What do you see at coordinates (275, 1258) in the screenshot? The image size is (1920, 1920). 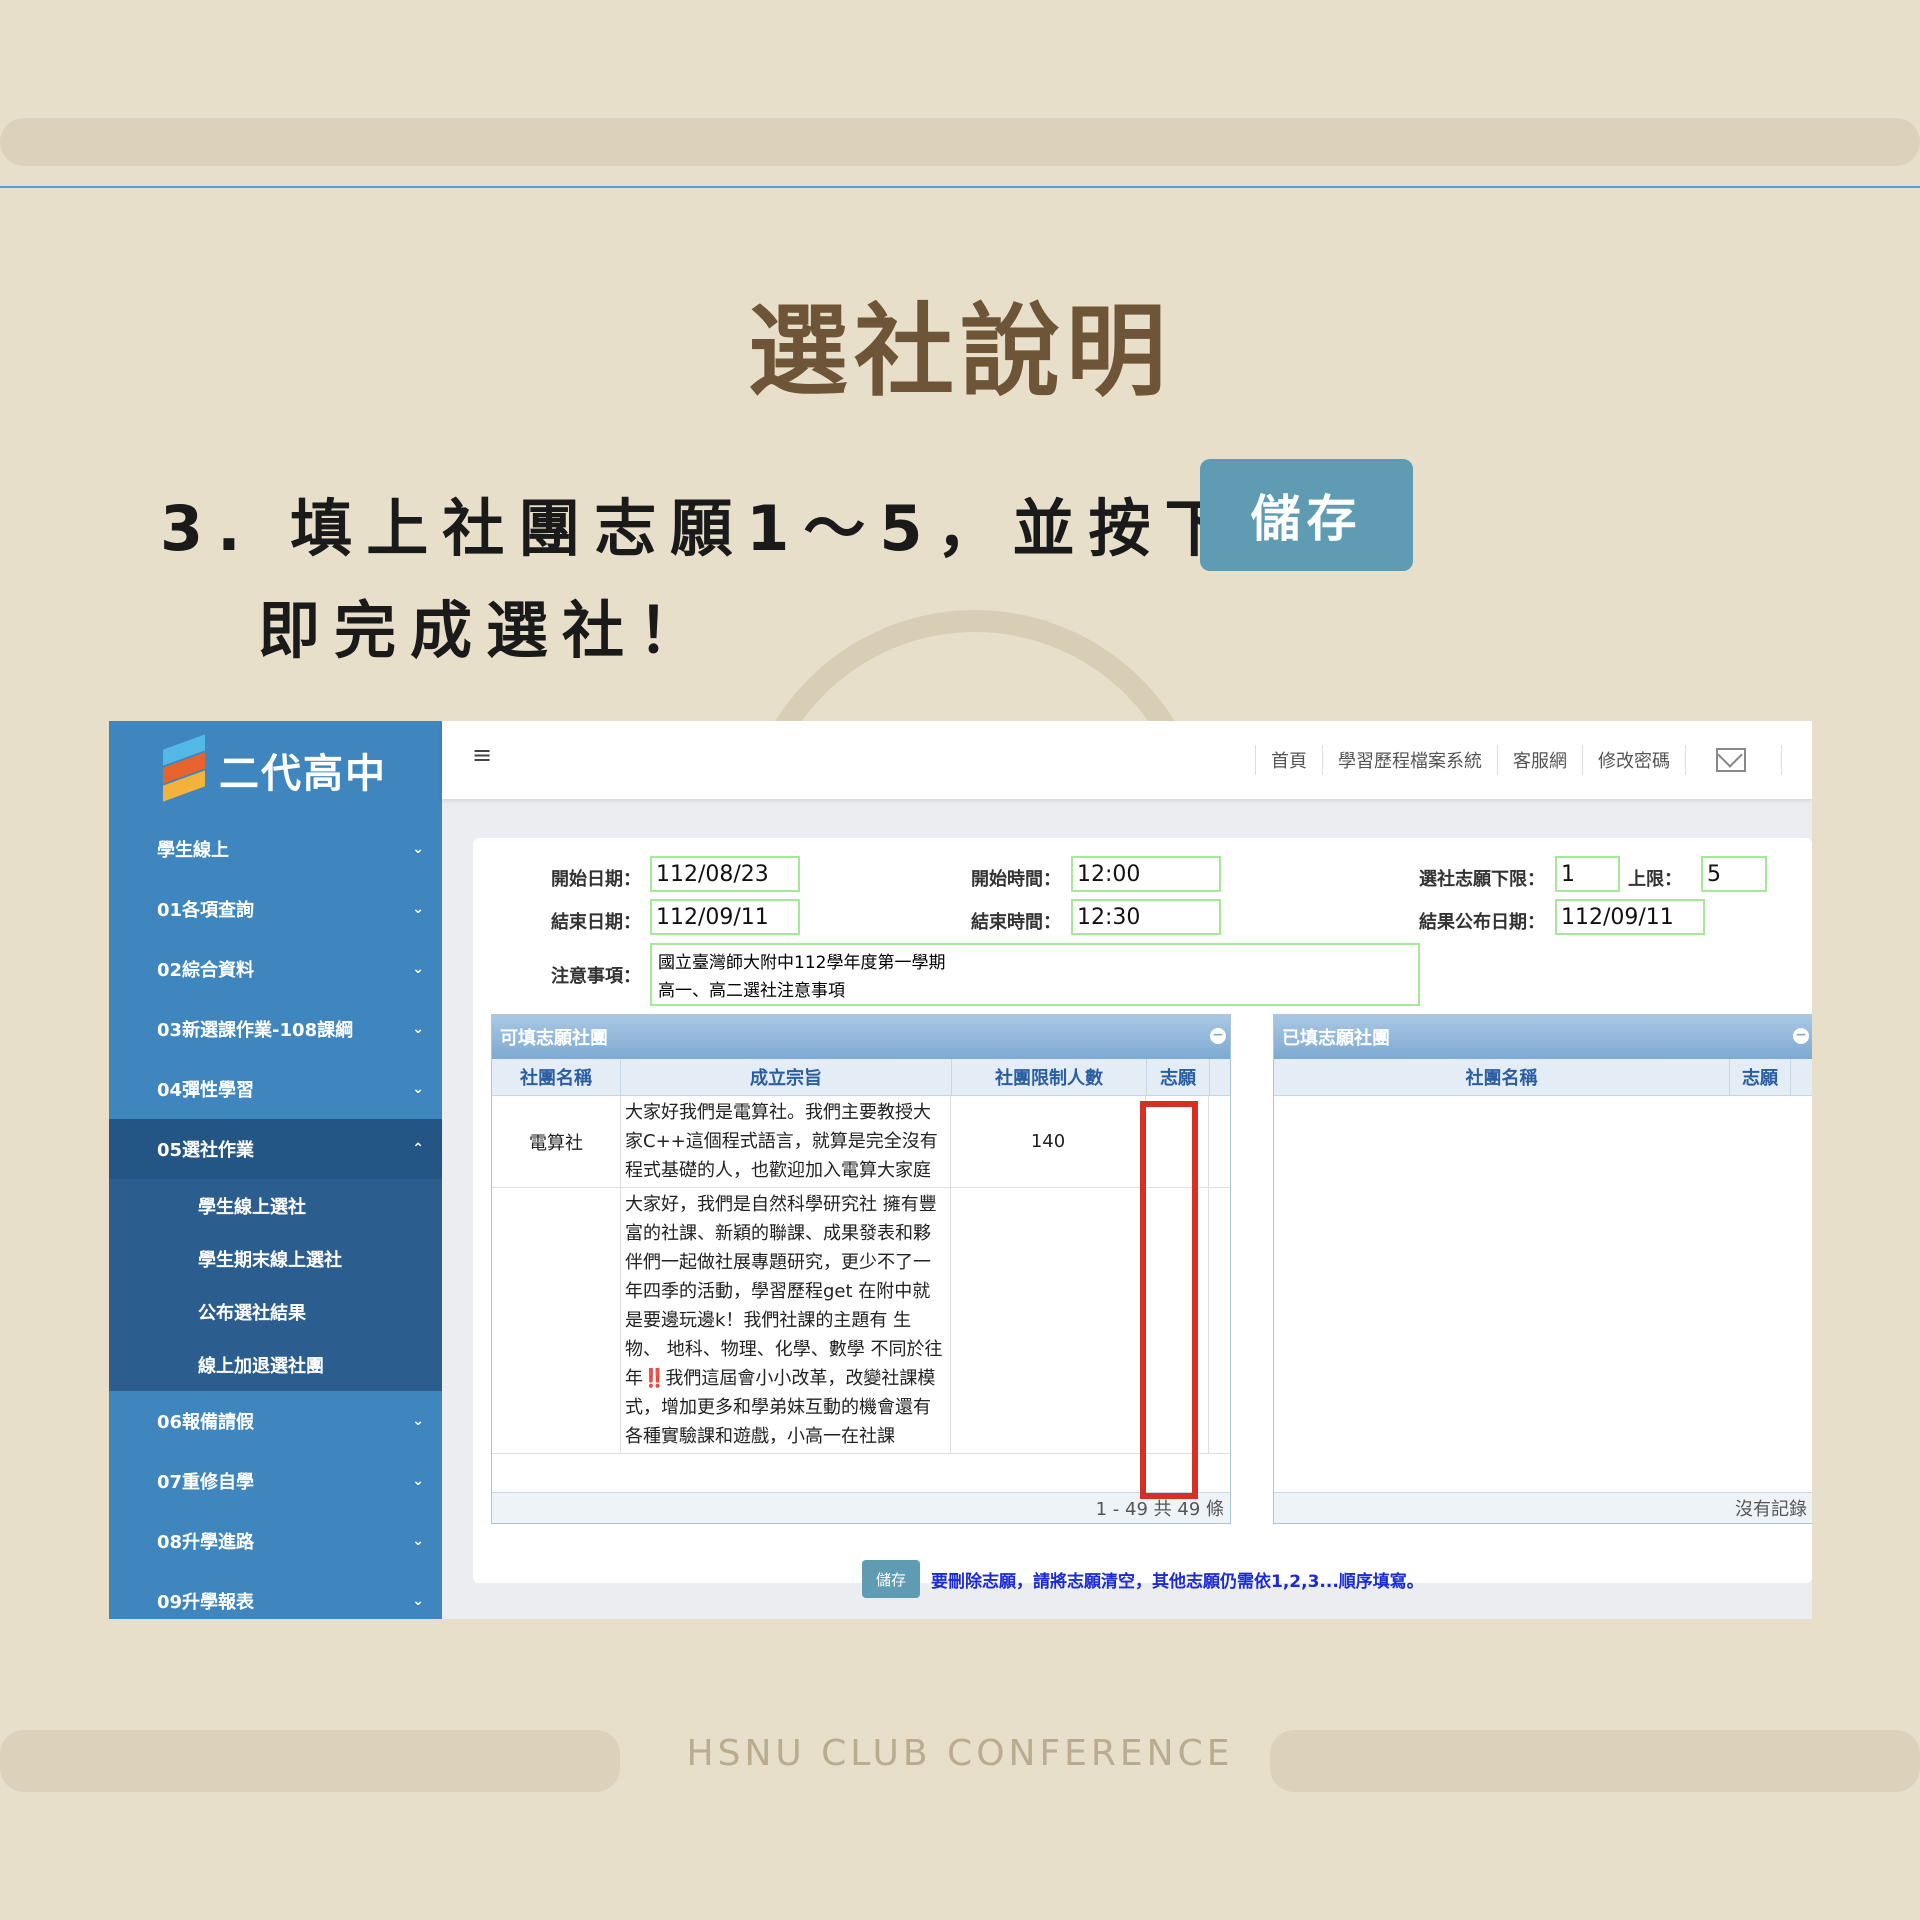 I see `submenu-end-term-club: 學生期末線上選社` at bounding box center [275, 1258].